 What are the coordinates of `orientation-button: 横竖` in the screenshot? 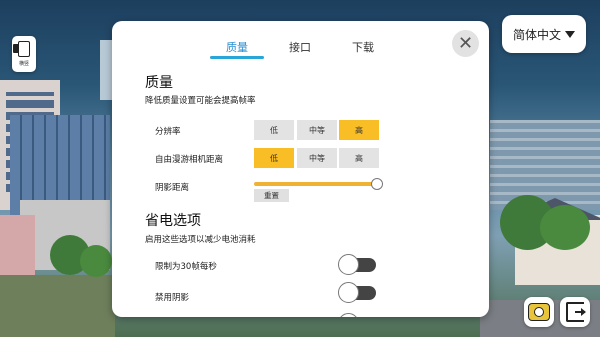 It's located at (24, 54).